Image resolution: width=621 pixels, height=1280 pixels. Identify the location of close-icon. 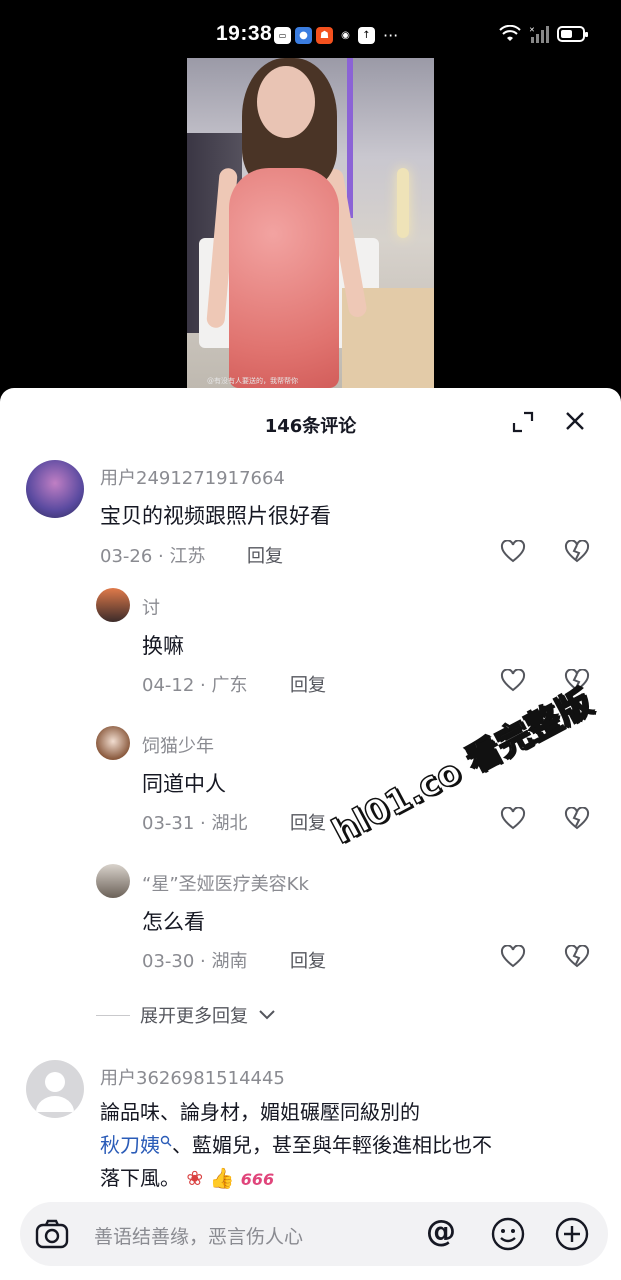
(575, 421).